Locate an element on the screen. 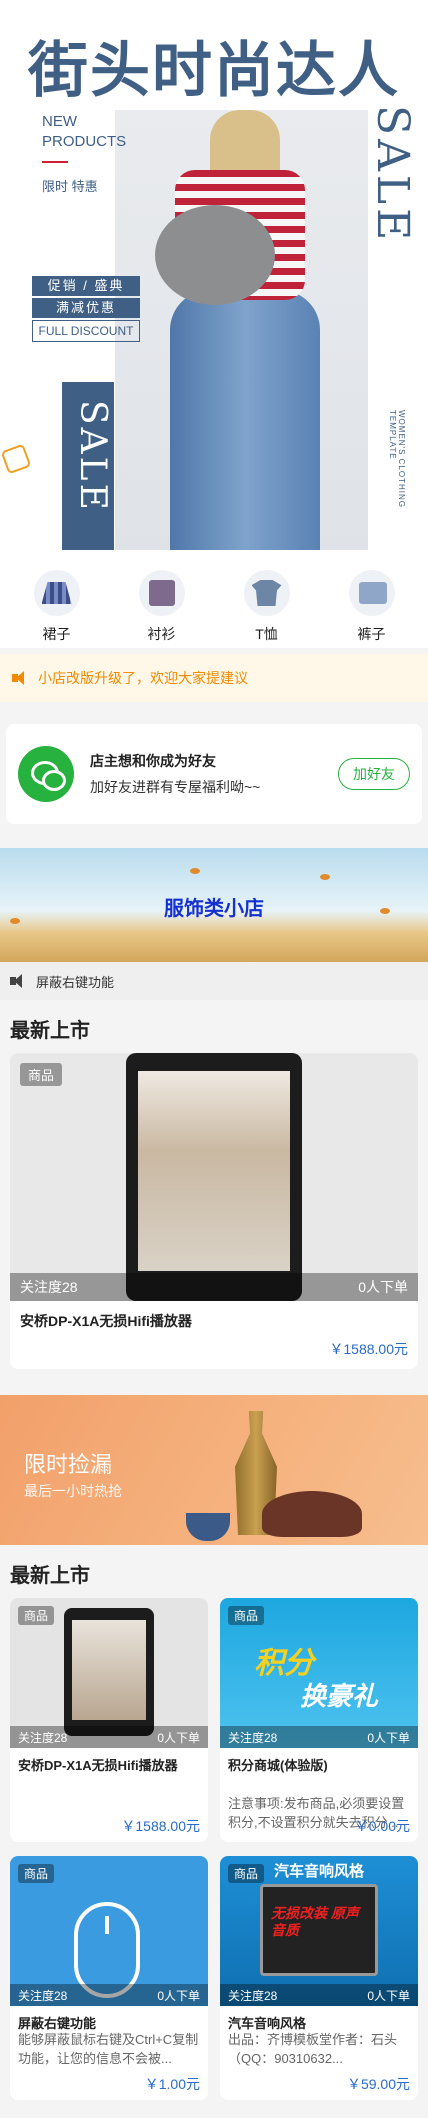  teapot-image is located at coordinates (312, 1514).